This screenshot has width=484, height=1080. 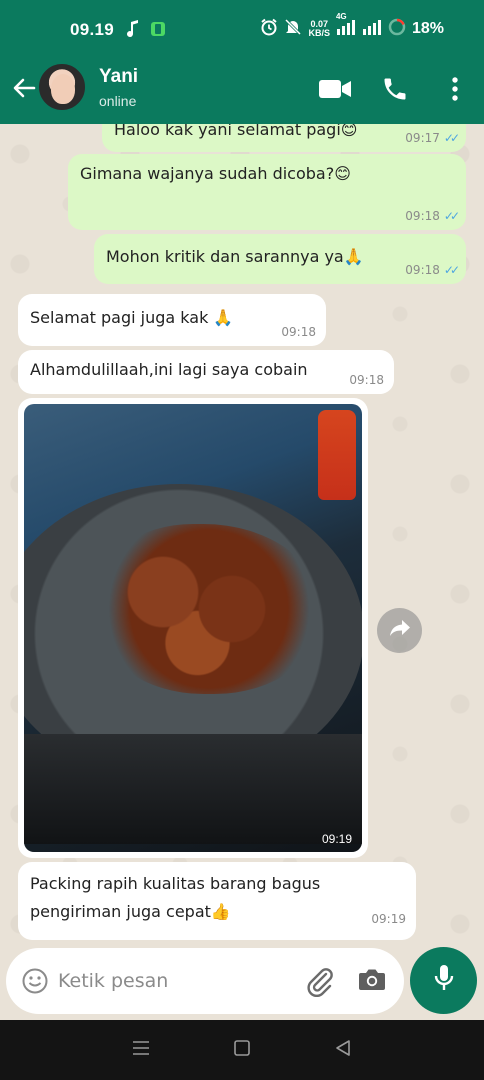 I want to click on mute-icon, so click(x=293, y=29).